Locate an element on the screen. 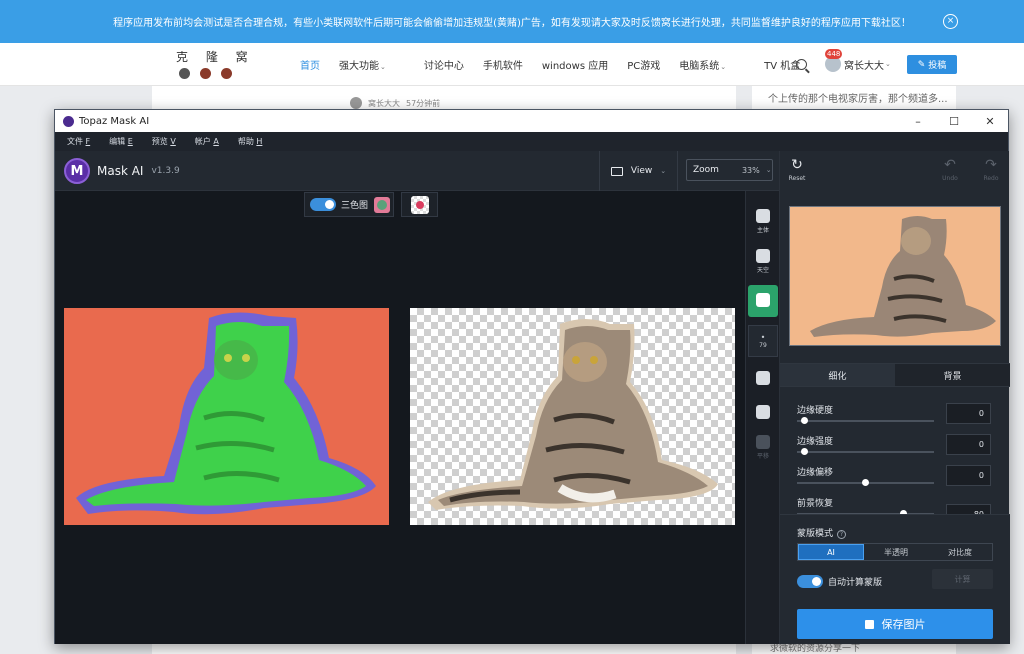 The image size is (1024, 654). tab-refine: 细化 is located at coordinates (837, 375).